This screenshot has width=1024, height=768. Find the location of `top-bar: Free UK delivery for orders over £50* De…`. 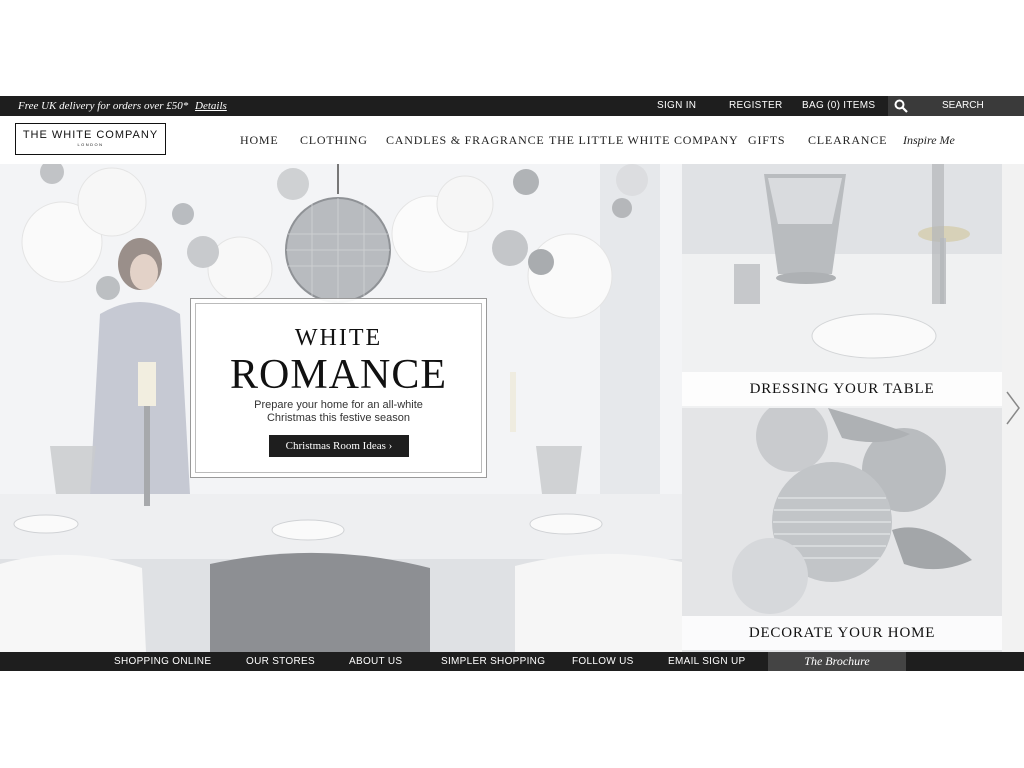

top-bar: Free UK delivery for orders over £50* De… is located at coordinates (512, 106).